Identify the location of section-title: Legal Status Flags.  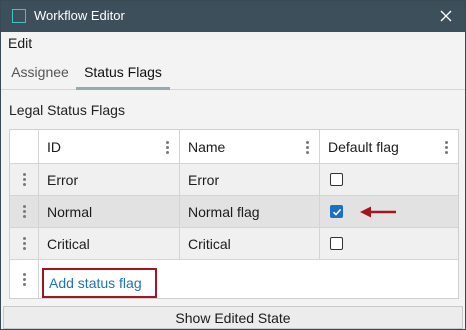
(67, 110).